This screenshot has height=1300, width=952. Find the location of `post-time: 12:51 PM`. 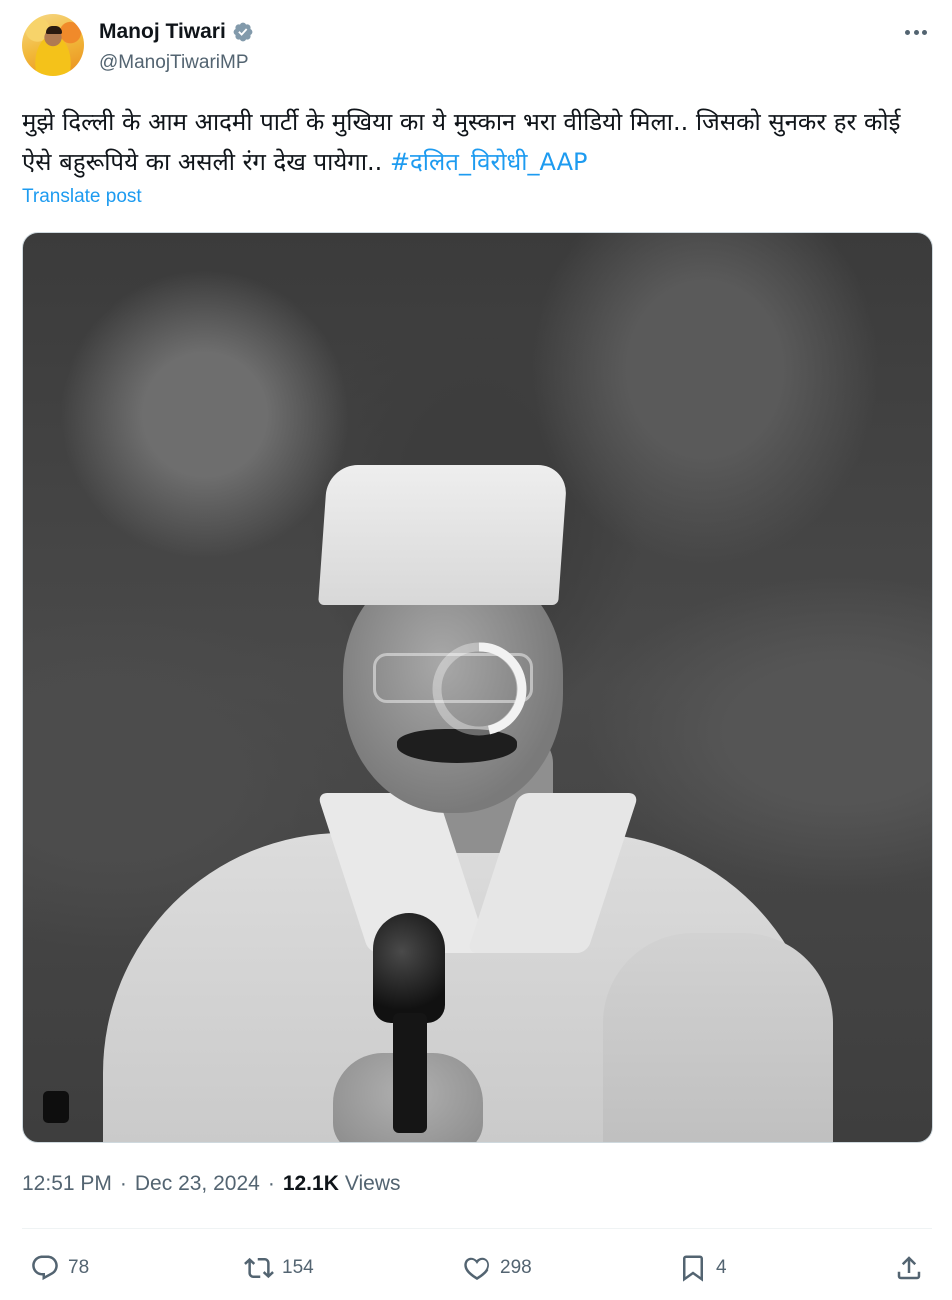

post-time: 12:51 PM is located at coordinates (67, 1184).